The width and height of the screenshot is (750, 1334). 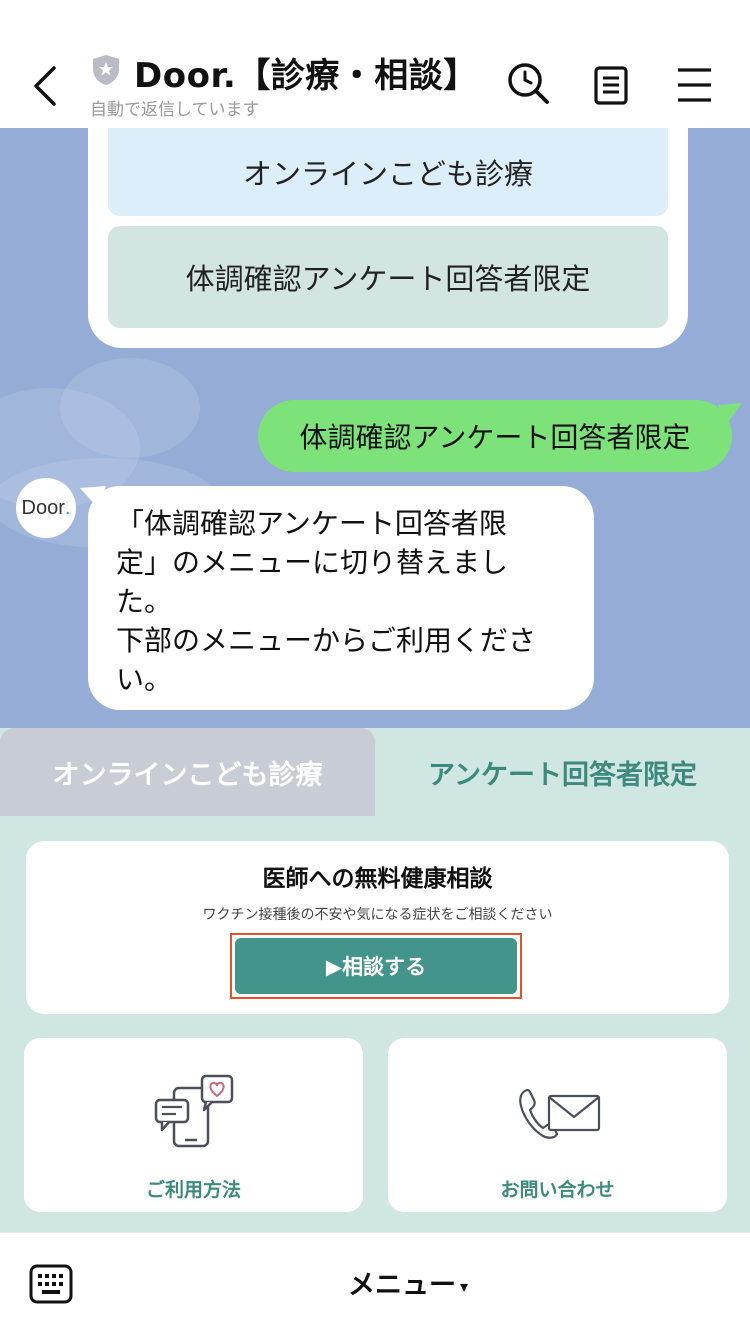 What do you see at coordinates (495, 436) in the screenshot?
I see `user-message-bubble: 体調確認アンケート回答者限定` at bounding box center [495, 436].